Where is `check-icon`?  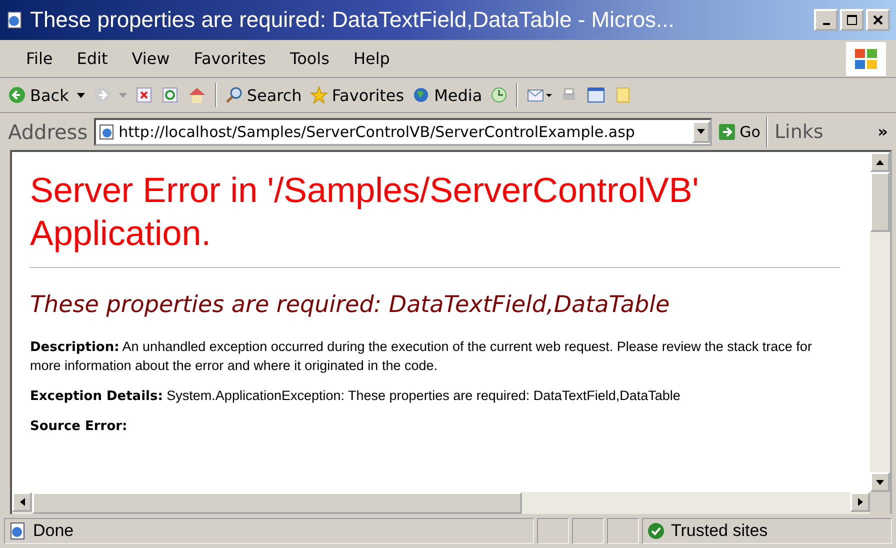
check-icon is located at coordinates (656, 531).